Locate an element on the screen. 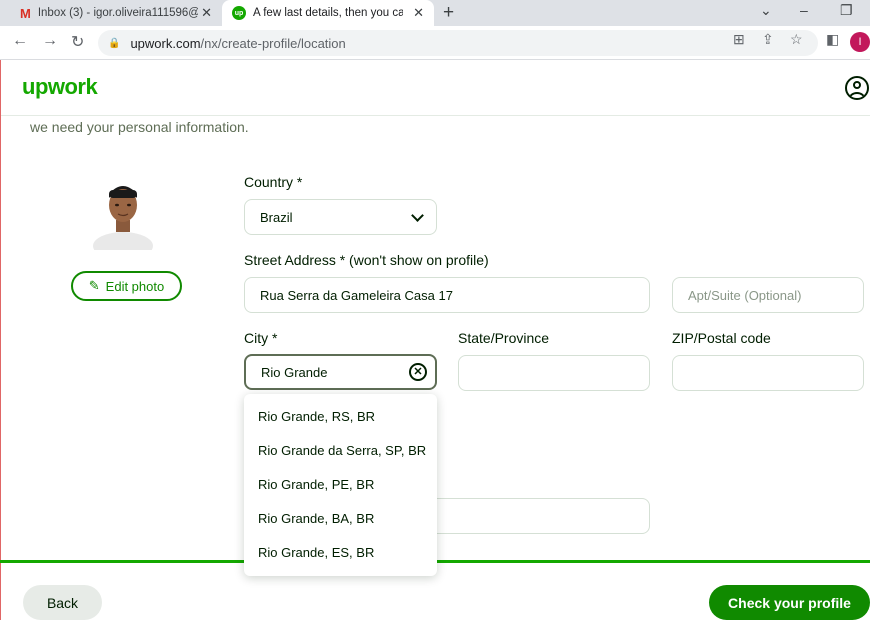 Image resolution: width=870 pixels, height=620 pixels. tab-gmail: M Inbox (3) - igor.oliveira111596@g ✕ is located at coordinates (111, 13).